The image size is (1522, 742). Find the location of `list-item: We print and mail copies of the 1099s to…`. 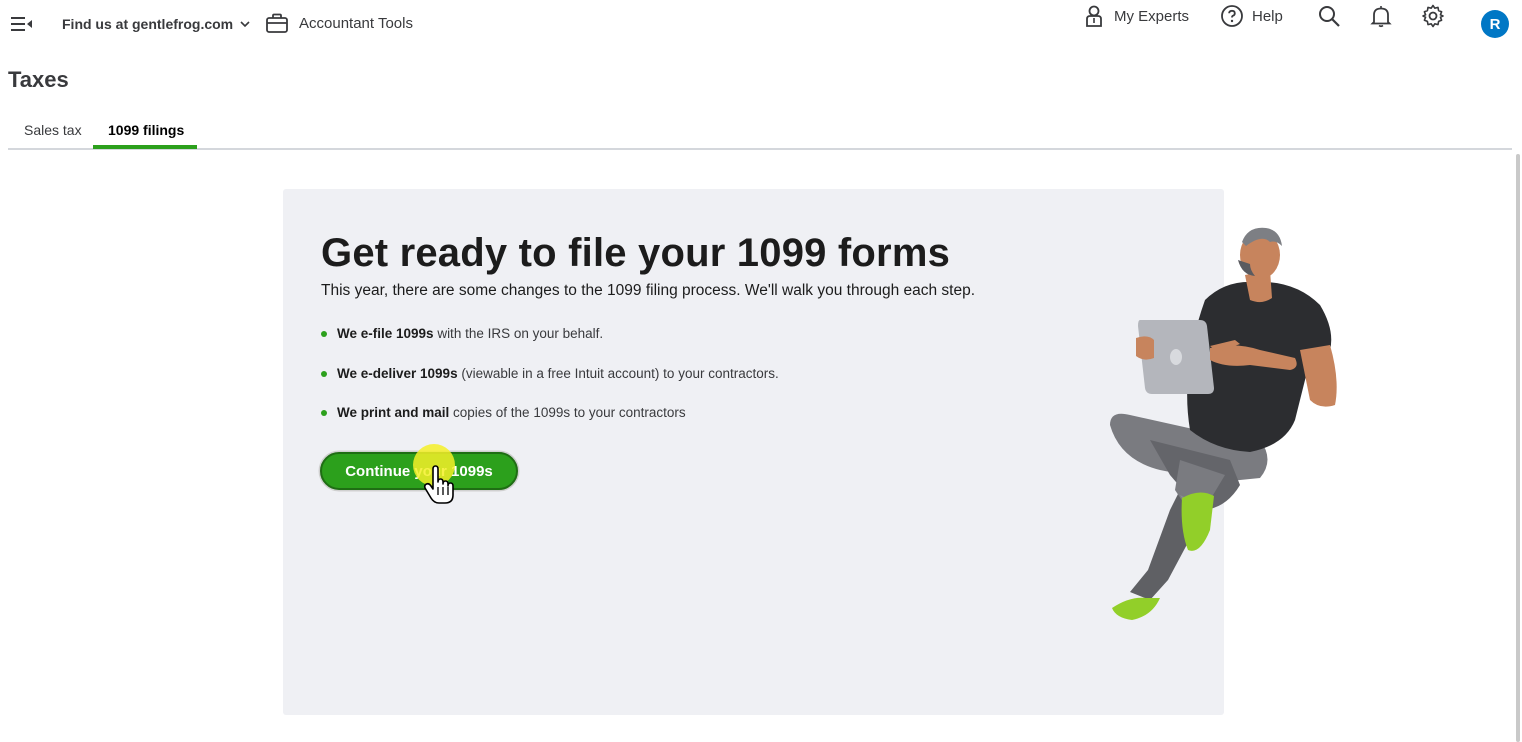

list-item: We print and mail copies of the 1099s to… is located at coordinates (550, 425).